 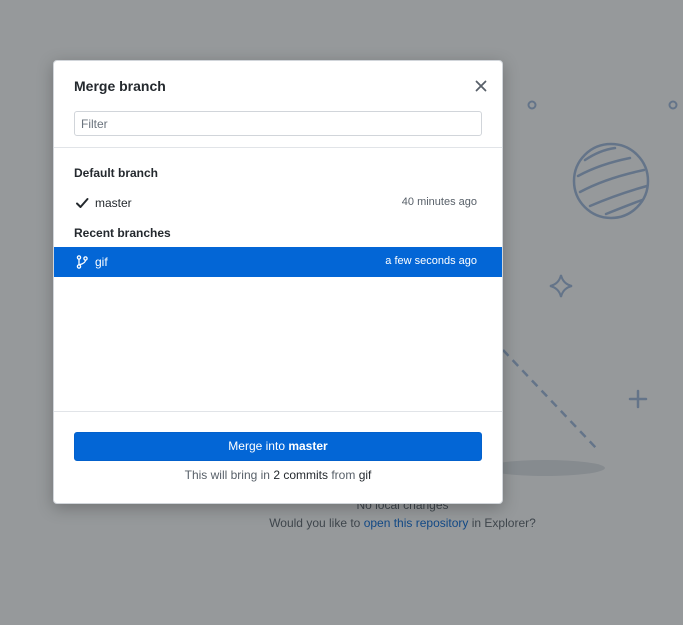 I want to click on git-branch-icon, so click(x=82, y=262).